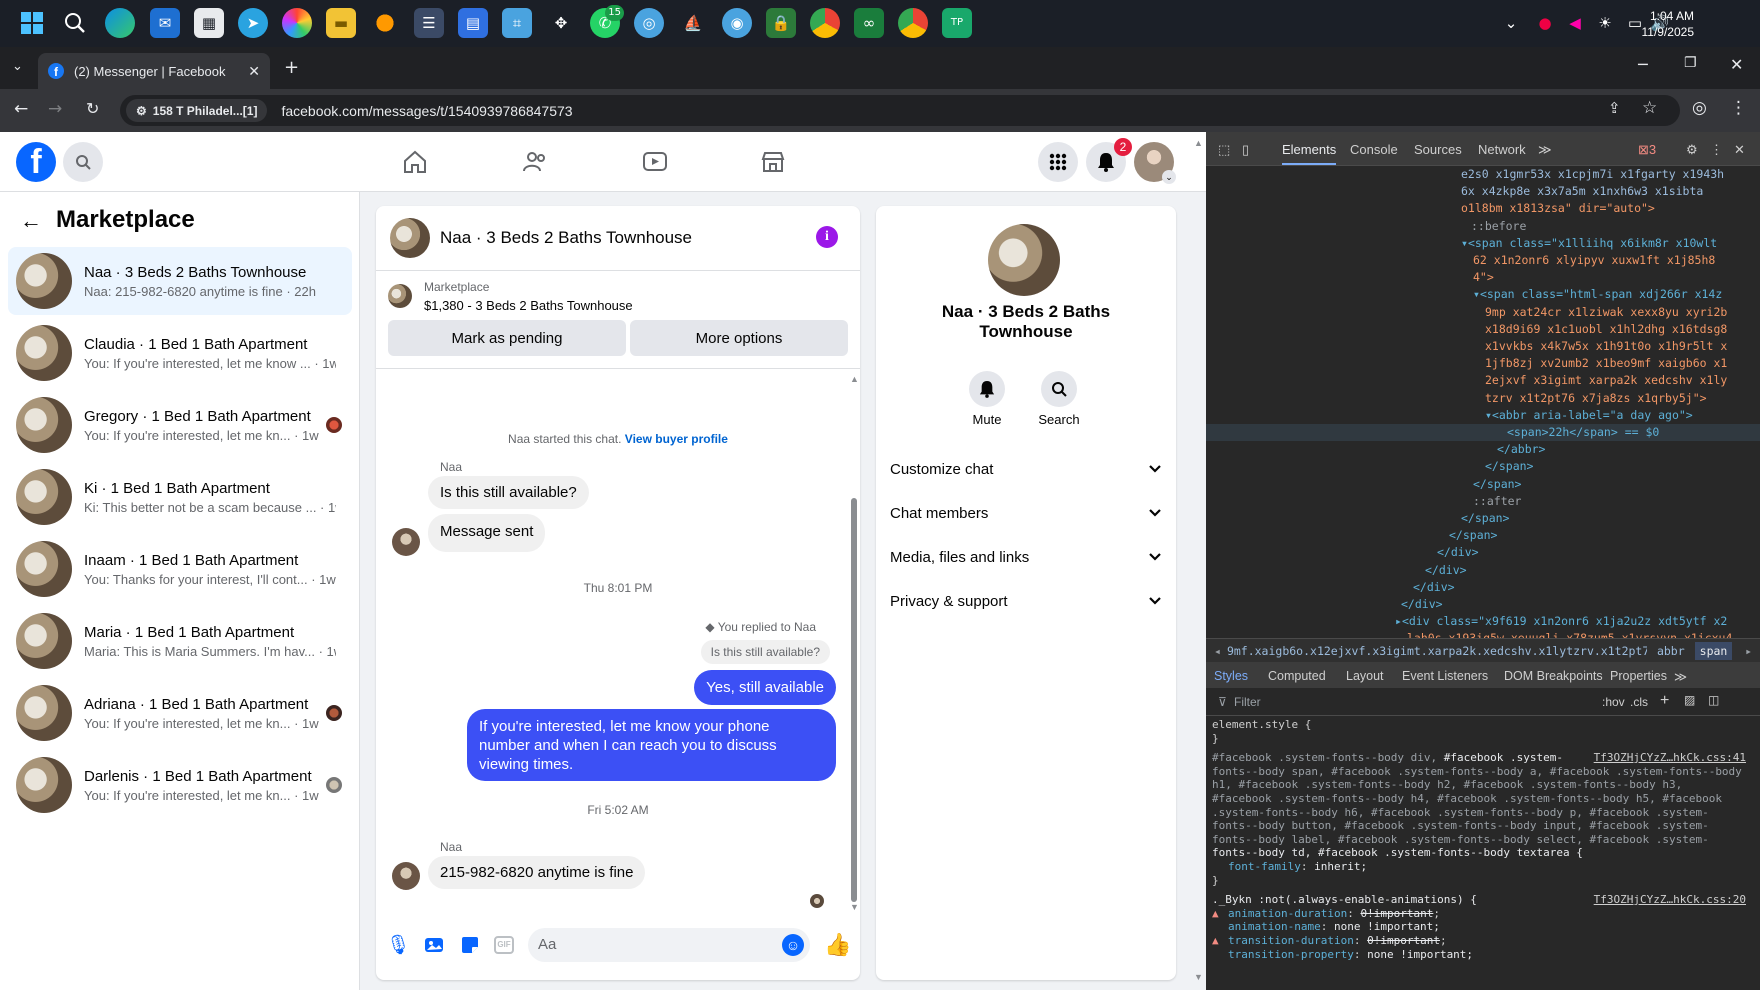 The image size is (1760, 990). Describe the element at coordinates (1647, 150) in the screenshot. I see `issues-counter: ⊠3` at that location.